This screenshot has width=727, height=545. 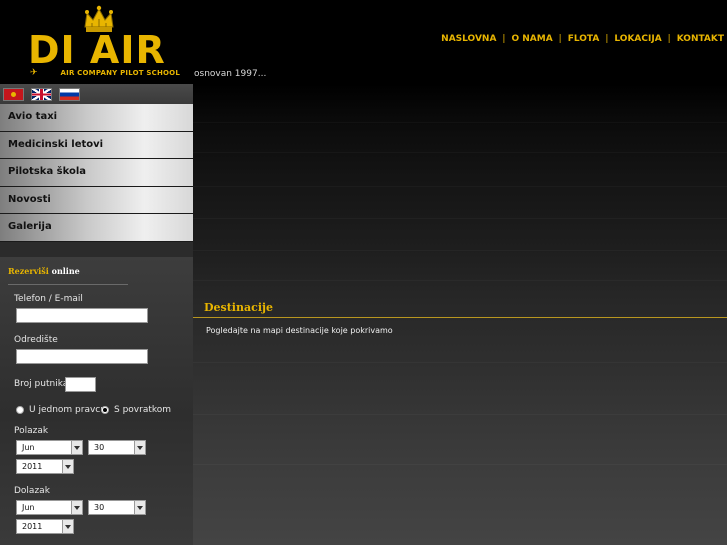 What do you see at coordinates (96, 145) in the screenshot?
I see `menu-item-medicinski-letovi: Medicinski letovi` at bounding box center [96, 145].